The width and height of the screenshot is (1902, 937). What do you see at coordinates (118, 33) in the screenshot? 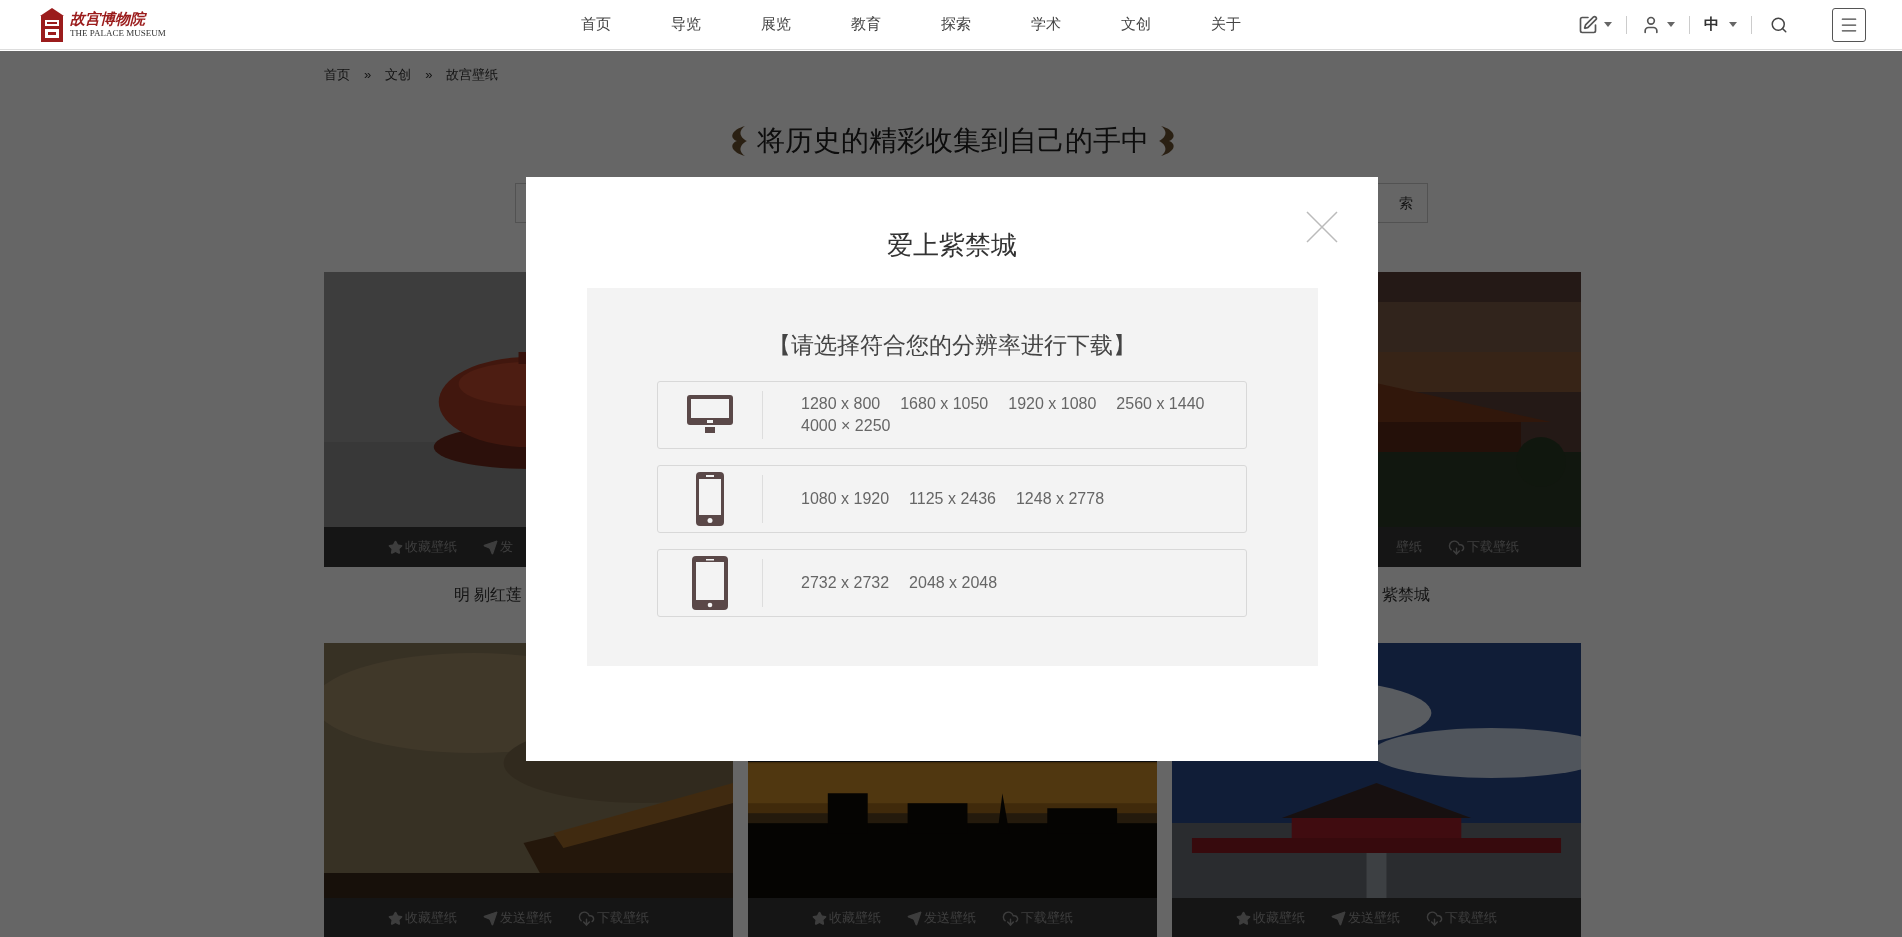
I see `logo-subtitle: THE PALACE MUSEUM` at bounding box center [118, 33].